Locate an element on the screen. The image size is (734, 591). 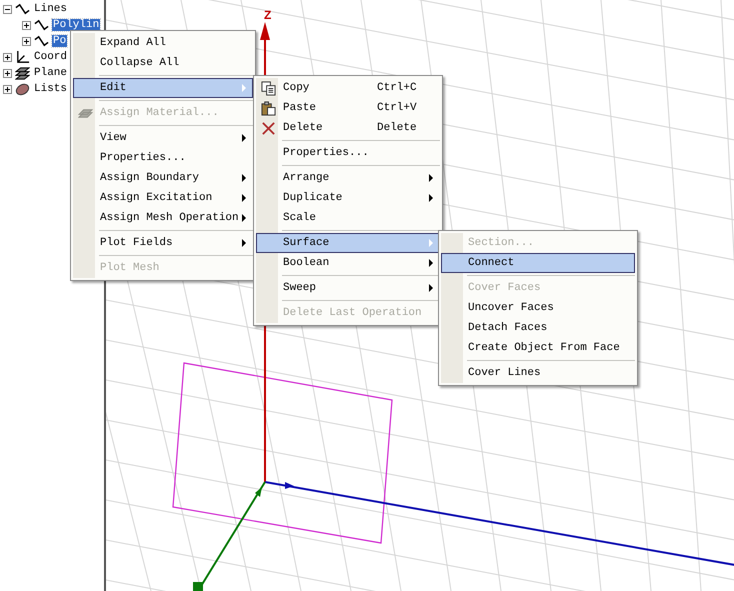
tree-item: Polylin is located at coordinates (76, 25).